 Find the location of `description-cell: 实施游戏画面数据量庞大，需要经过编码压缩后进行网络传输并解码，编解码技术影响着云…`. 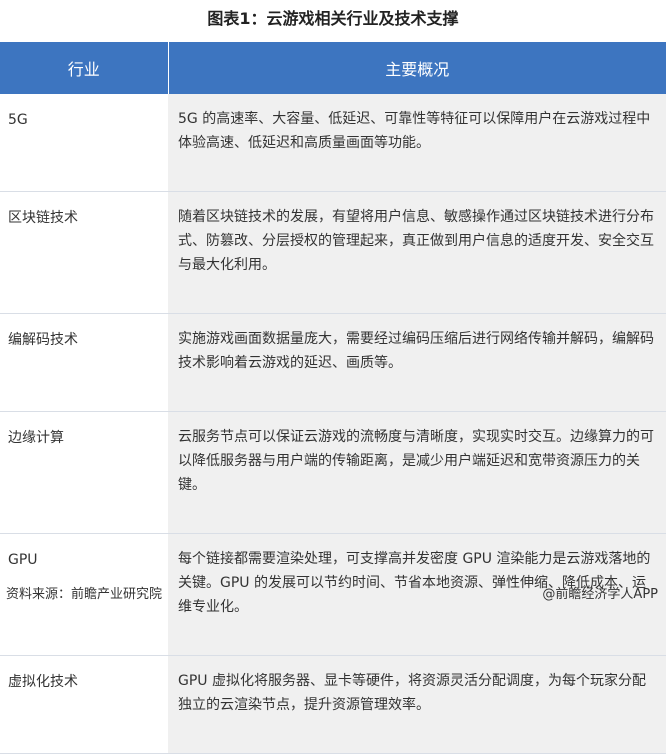

description-cell: 实施游戏画面数据量庞大，需要经过编码压缩后进行网络传输并解码，编解码技术影响着云… is located at coordinates (417, 362).